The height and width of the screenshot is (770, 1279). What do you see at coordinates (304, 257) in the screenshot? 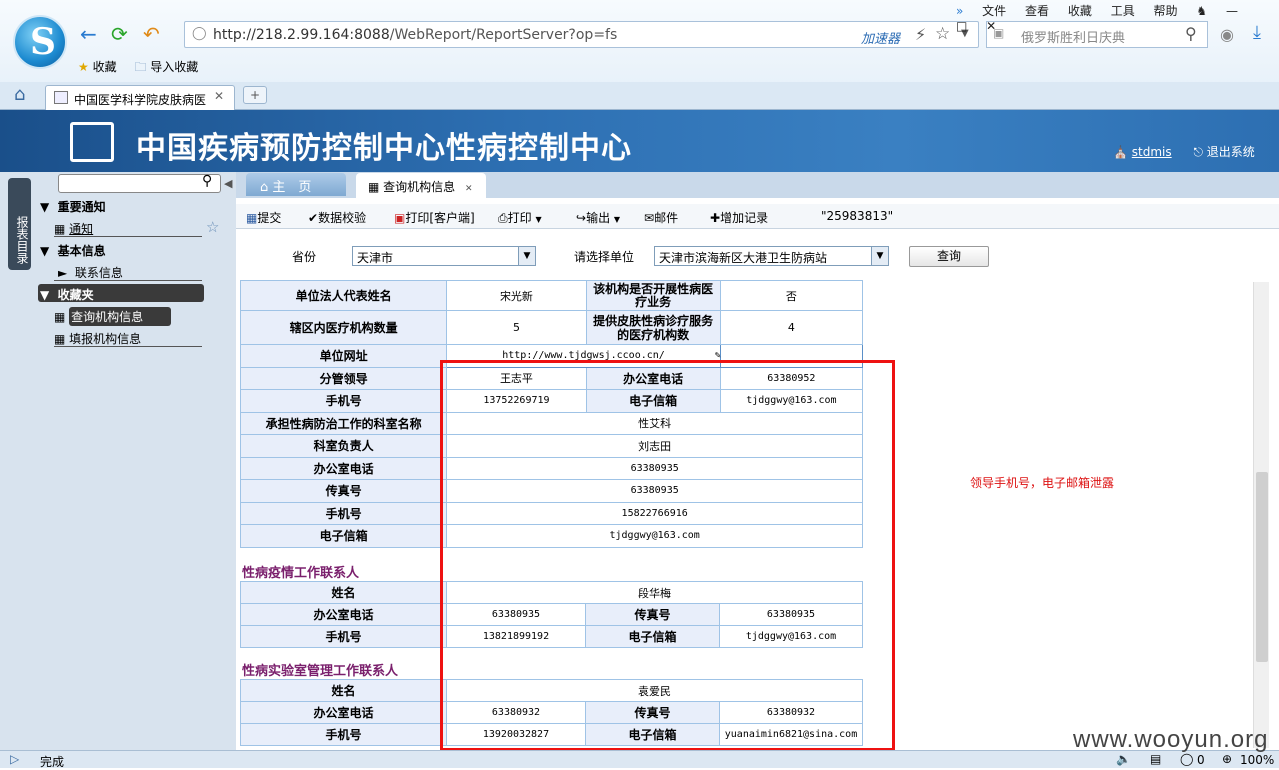
I see `province-label: 省份` at bounding box center [304, 257].